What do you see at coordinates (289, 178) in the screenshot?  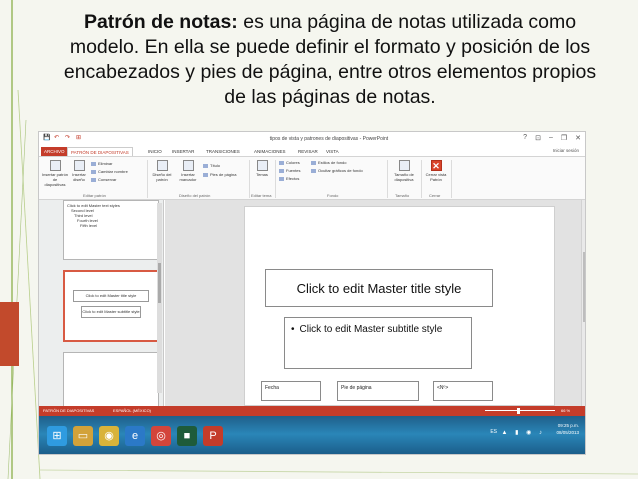 I see `effects-dropdown: Efectos` at bounding box center [289, 178].